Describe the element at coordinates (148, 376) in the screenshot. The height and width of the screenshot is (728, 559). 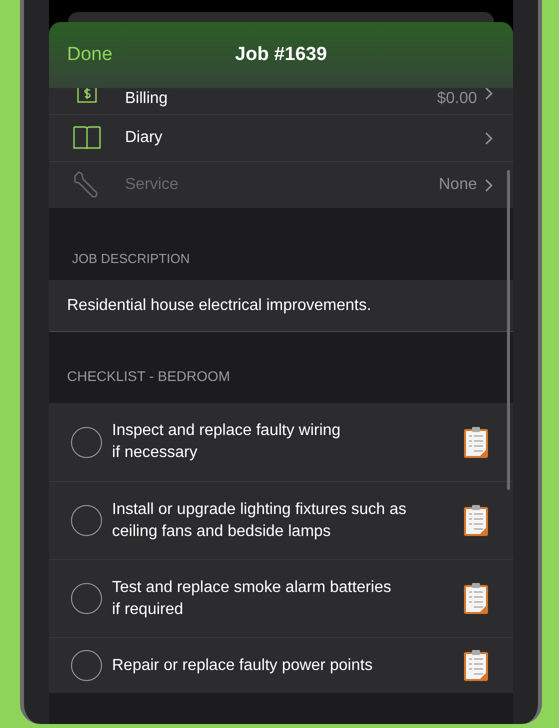
I see `section-heading: CHECKLIST - BEDROOM` at that location.